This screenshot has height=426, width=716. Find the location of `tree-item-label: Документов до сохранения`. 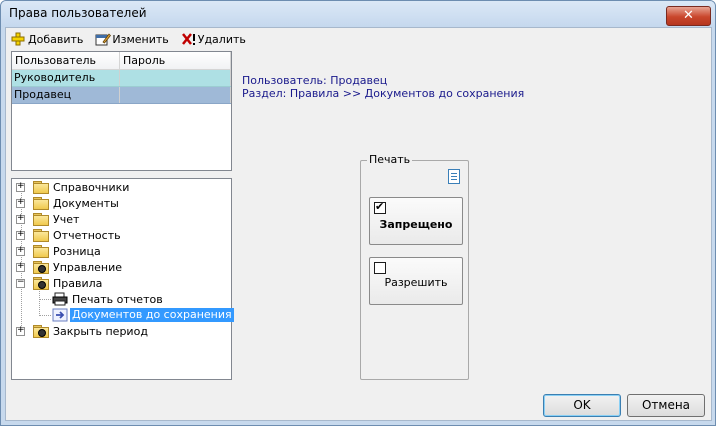

tree-item-label: Документов до сохранения is located at coordinates (152, 315).